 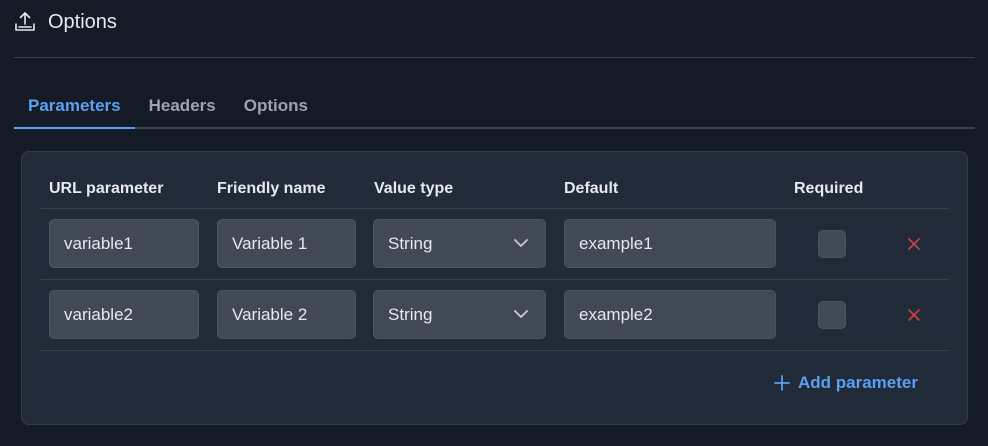 What do you see at coordinates (124, 243) in the screenshot?
I see `url-parameter-input: variable1` at bounding box center [124, 243].